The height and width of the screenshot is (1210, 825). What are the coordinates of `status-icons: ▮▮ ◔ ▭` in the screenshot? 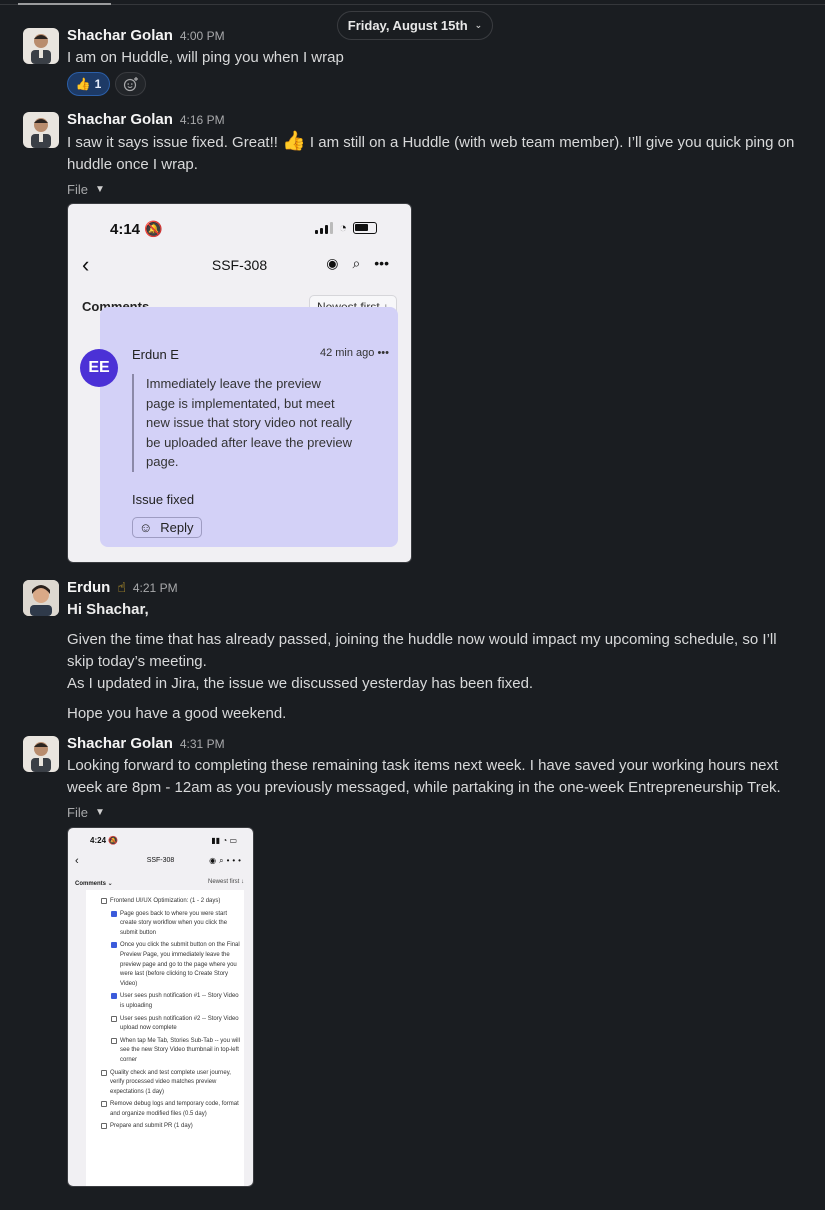 It's located at (224, 840).